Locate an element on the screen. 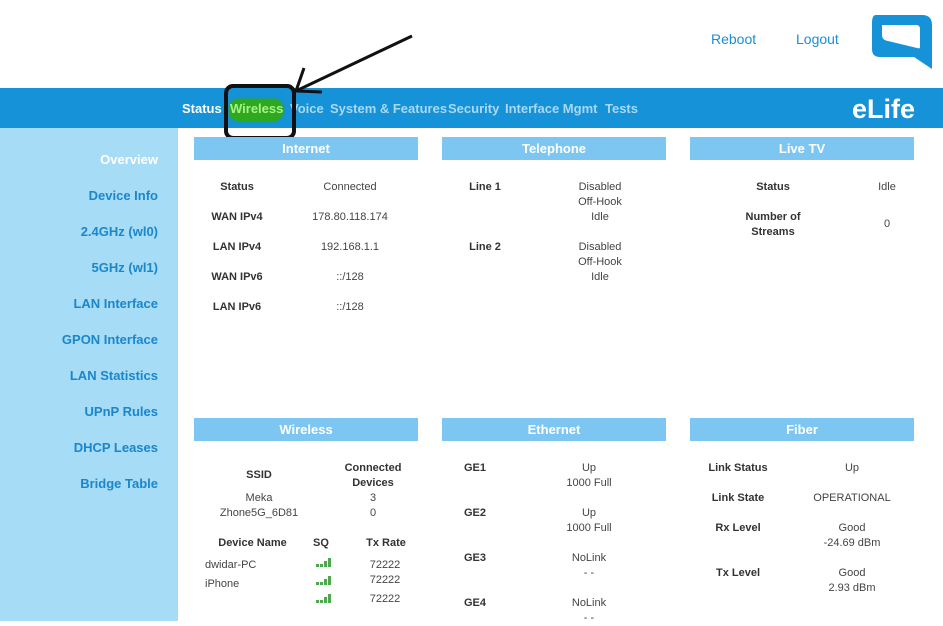  ethernet-port-label: GE1 is located at coordinates (474, 468).